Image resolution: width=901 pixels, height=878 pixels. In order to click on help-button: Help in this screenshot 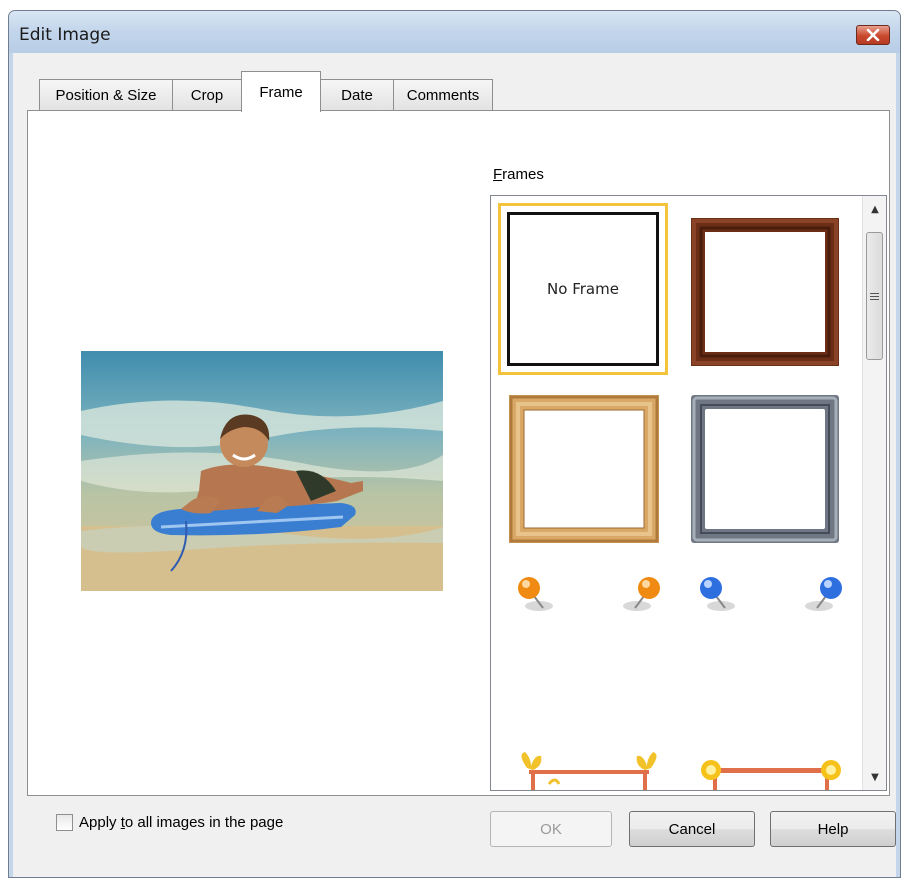, I will do `click(833, 829)`.